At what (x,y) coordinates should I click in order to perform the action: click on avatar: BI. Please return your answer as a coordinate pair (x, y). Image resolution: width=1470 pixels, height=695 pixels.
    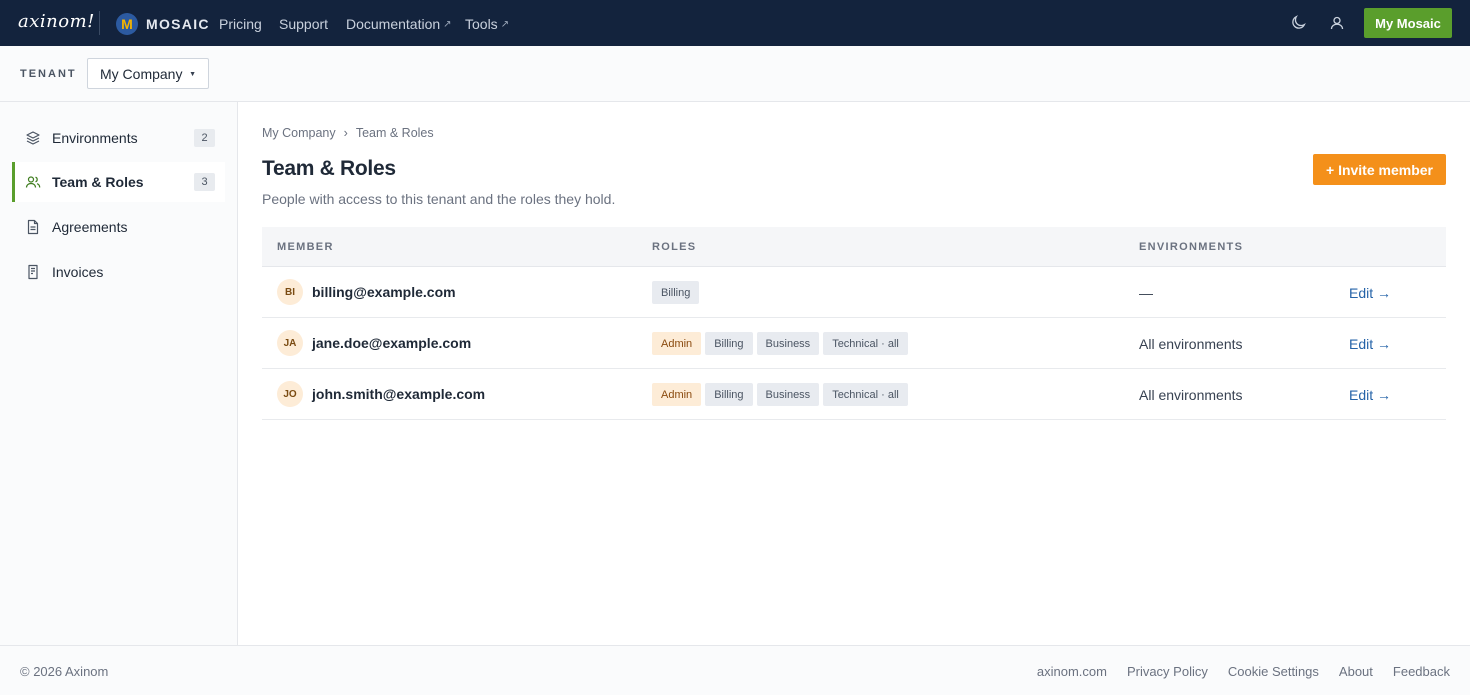
    Looking at the image, I should click on (290, 292).